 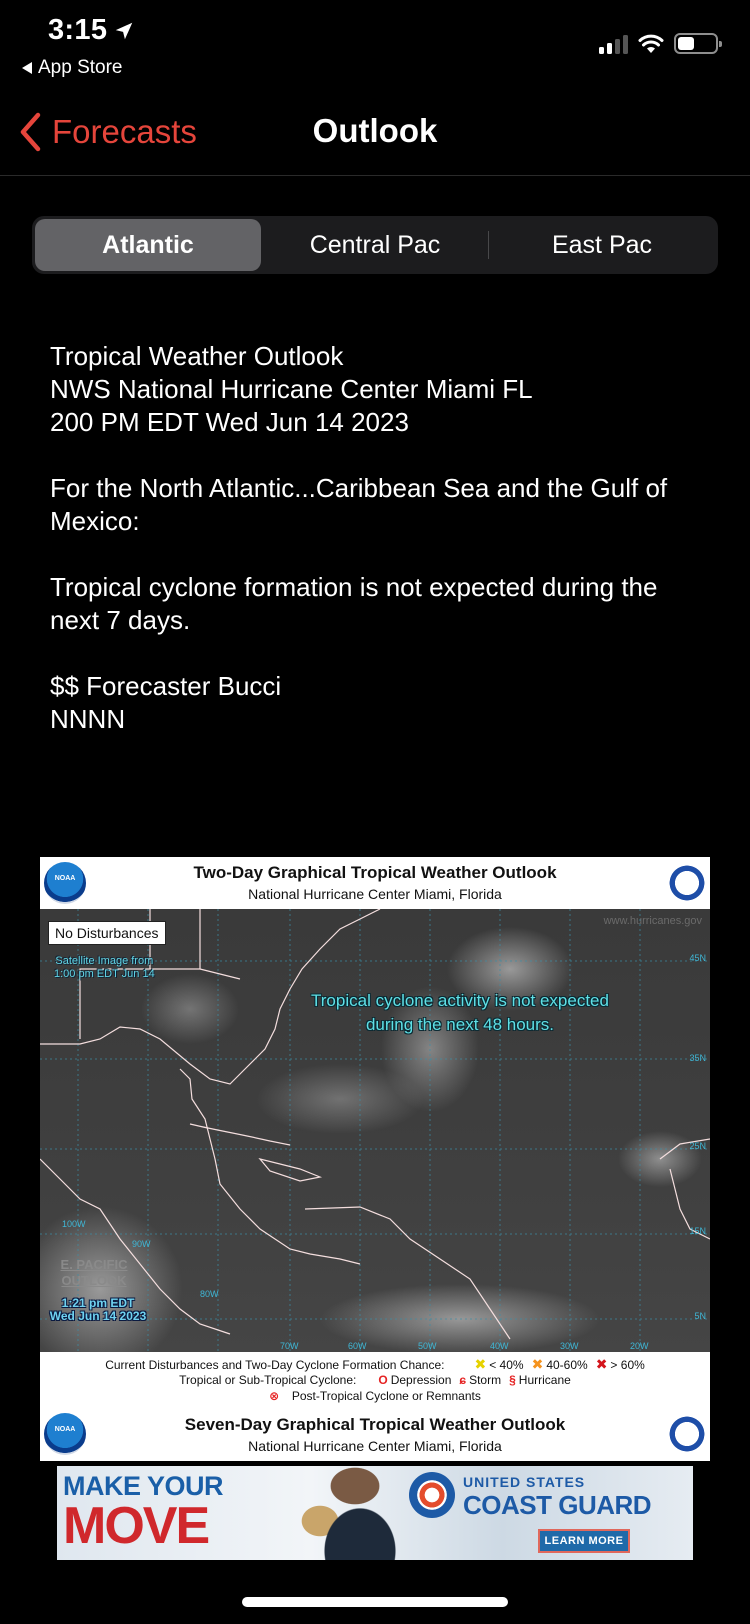 What do you see at coordinates (268, 1380) in the screenshot?
I see `legend-cyclone-label: Tropical or Sub-Tropical Cyclone:` at bounding box center [268, 1380].